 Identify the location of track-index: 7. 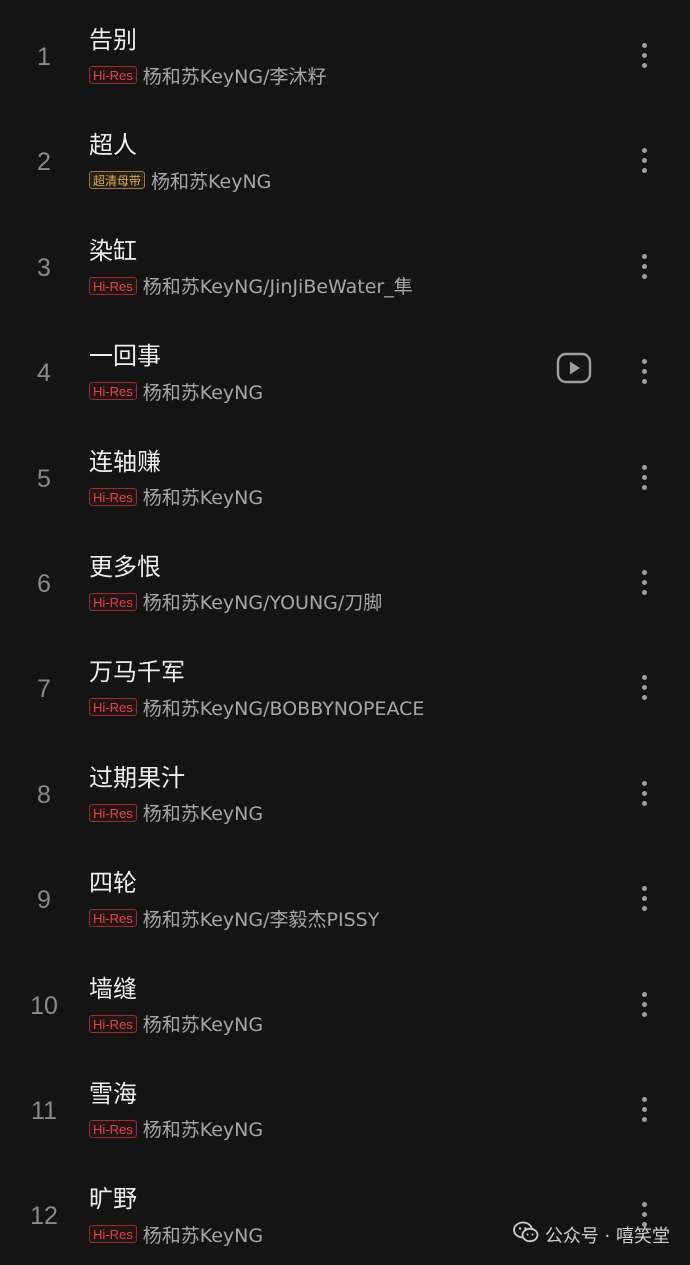
(44, 689).